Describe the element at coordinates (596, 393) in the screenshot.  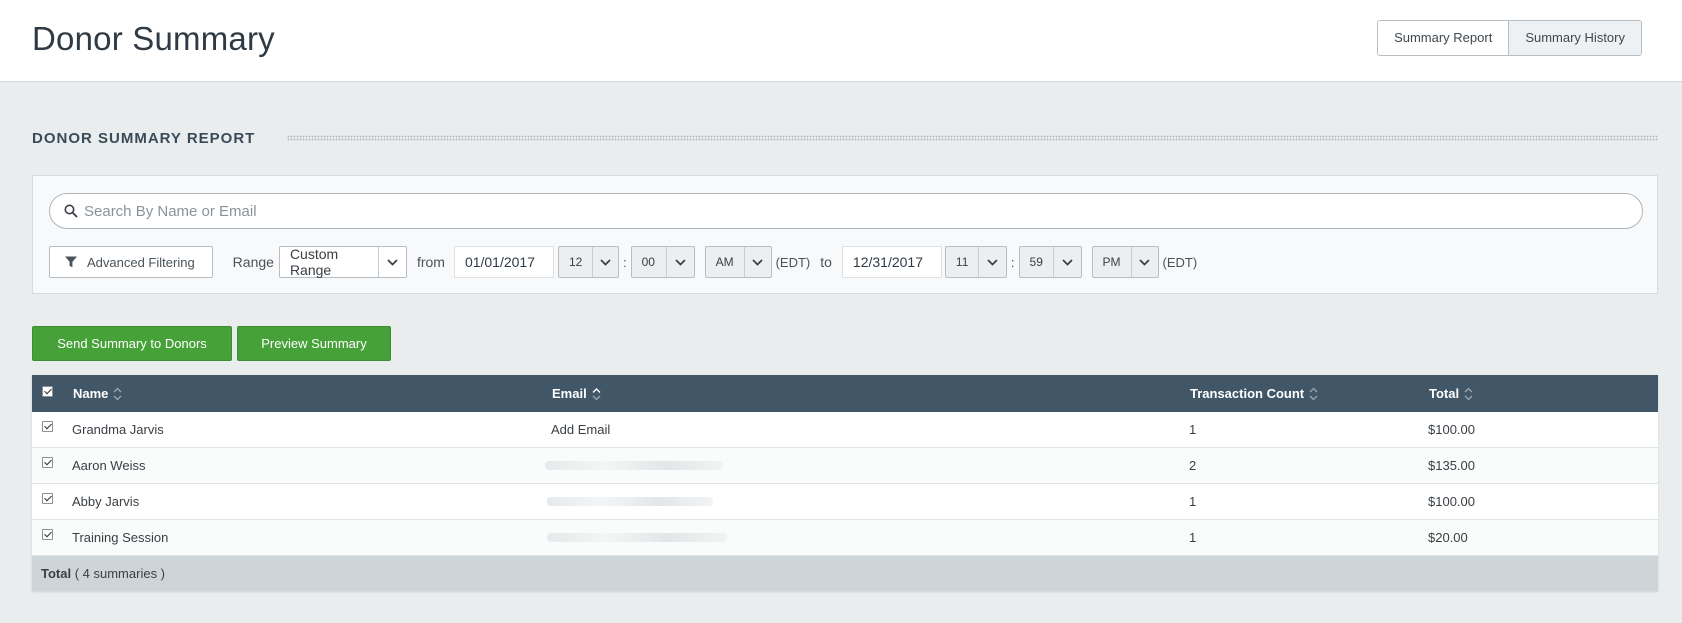
I see `sort-ascending-icon` at that location.